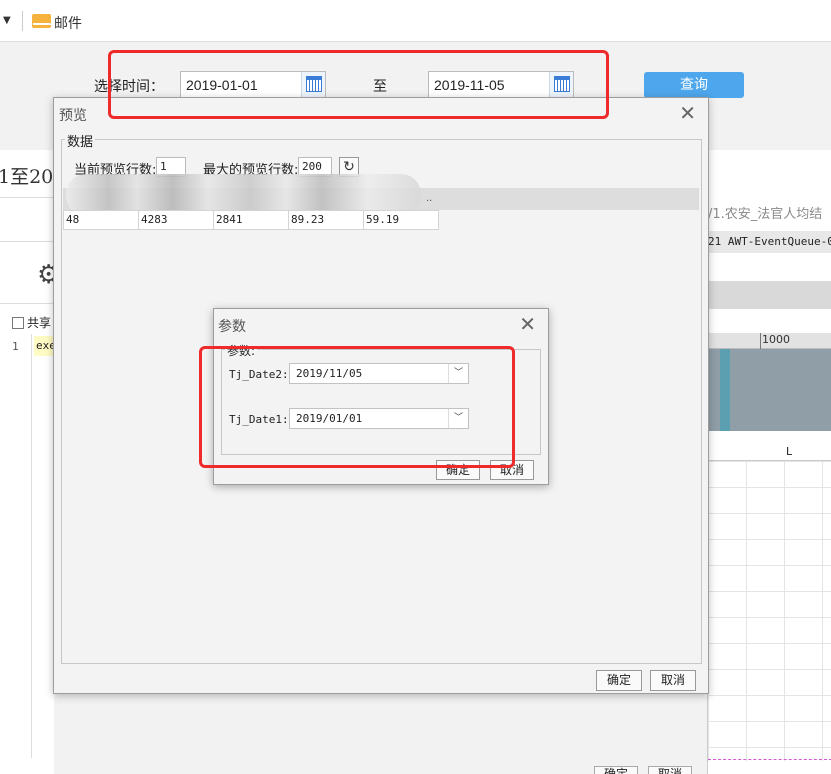 The width and height of the screenshot is (831, 774). Describe the element at coordinates (7, 20) in the screenshot. I see `dropdown-caret-icon: ▼` at that location.